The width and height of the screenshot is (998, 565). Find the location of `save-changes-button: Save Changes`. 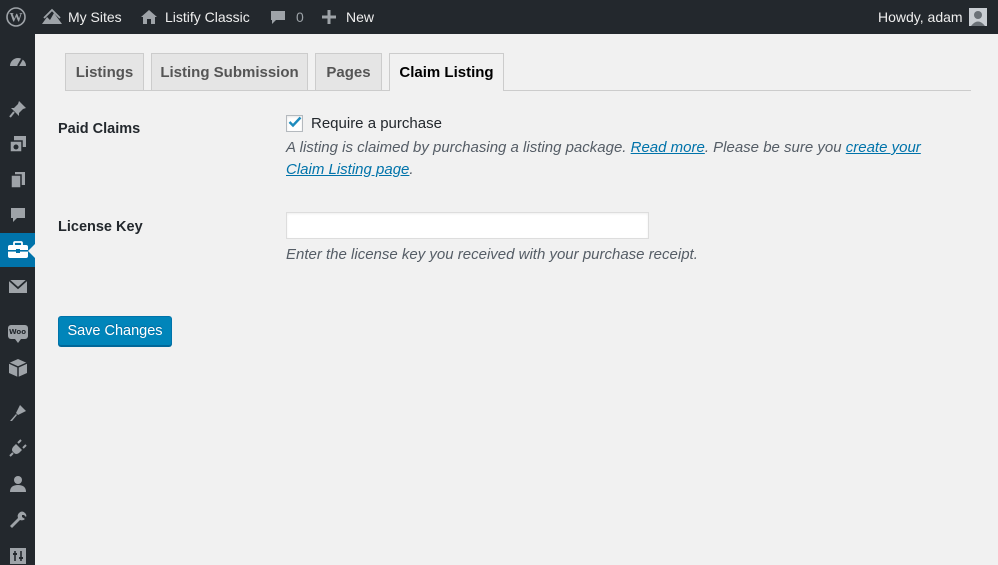

save-changes-button: Save Changes is located at coordinates (115, 331).